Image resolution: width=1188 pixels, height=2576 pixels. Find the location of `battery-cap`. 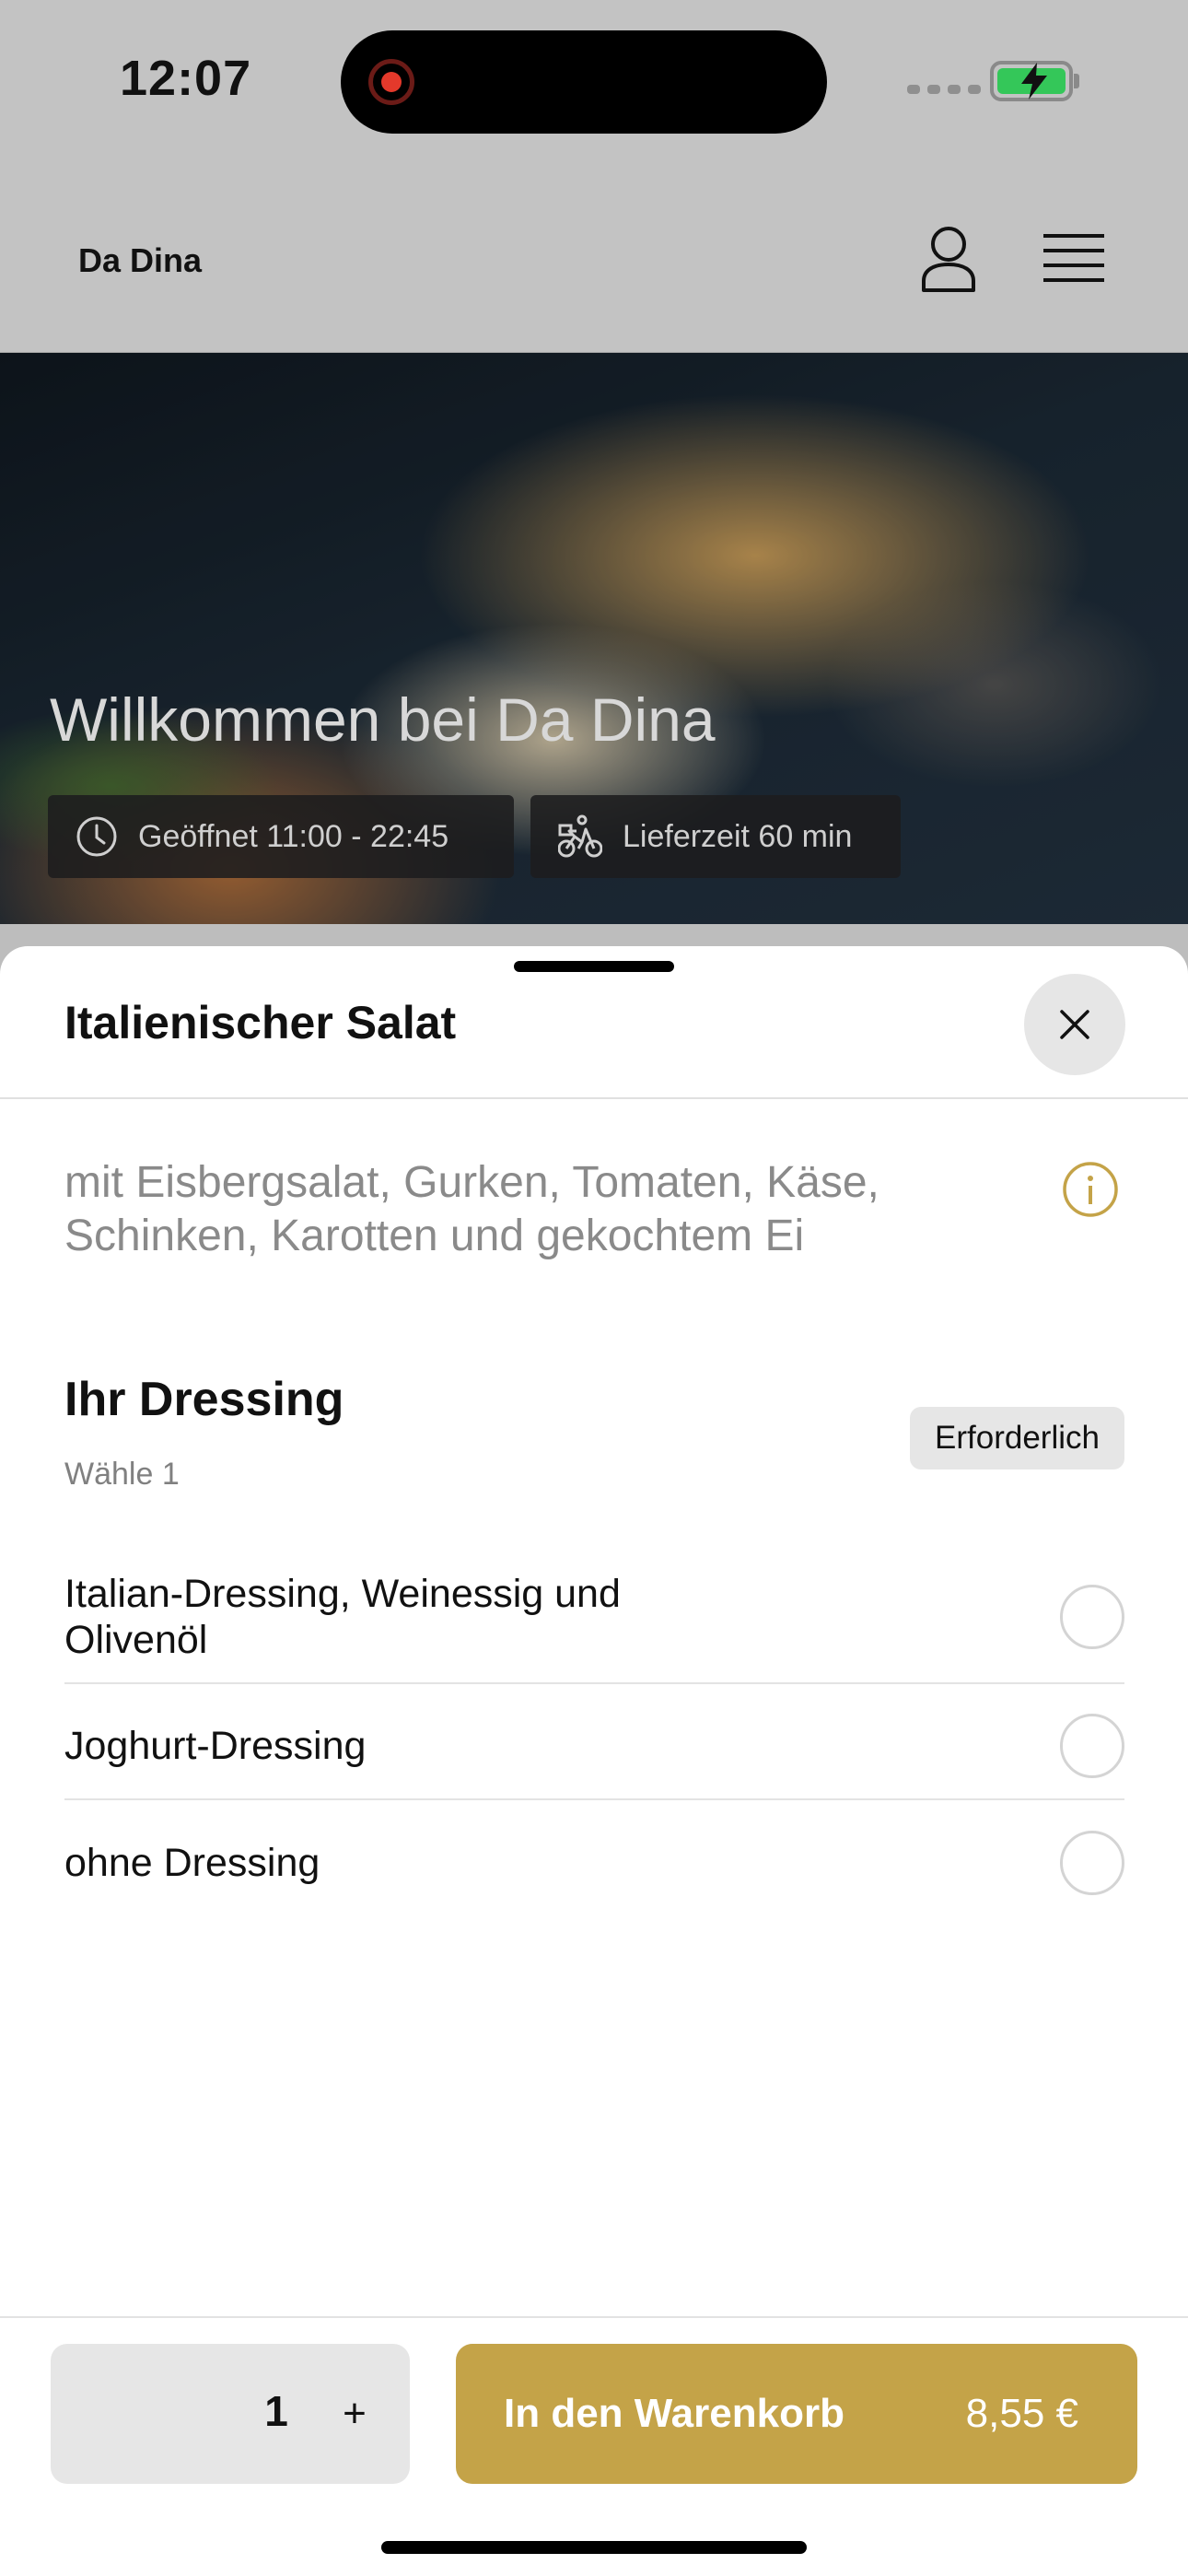

battery-cap is located at coordinates (1076, 81).